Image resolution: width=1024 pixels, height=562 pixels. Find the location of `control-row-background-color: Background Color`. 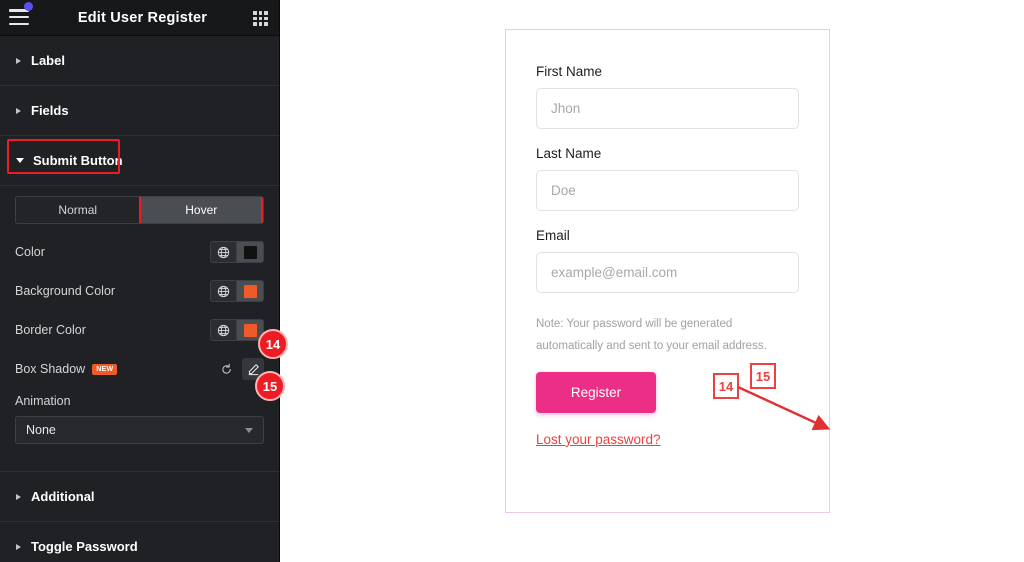

control-row-background-color: Background Color is located at coordinates (139, 291).